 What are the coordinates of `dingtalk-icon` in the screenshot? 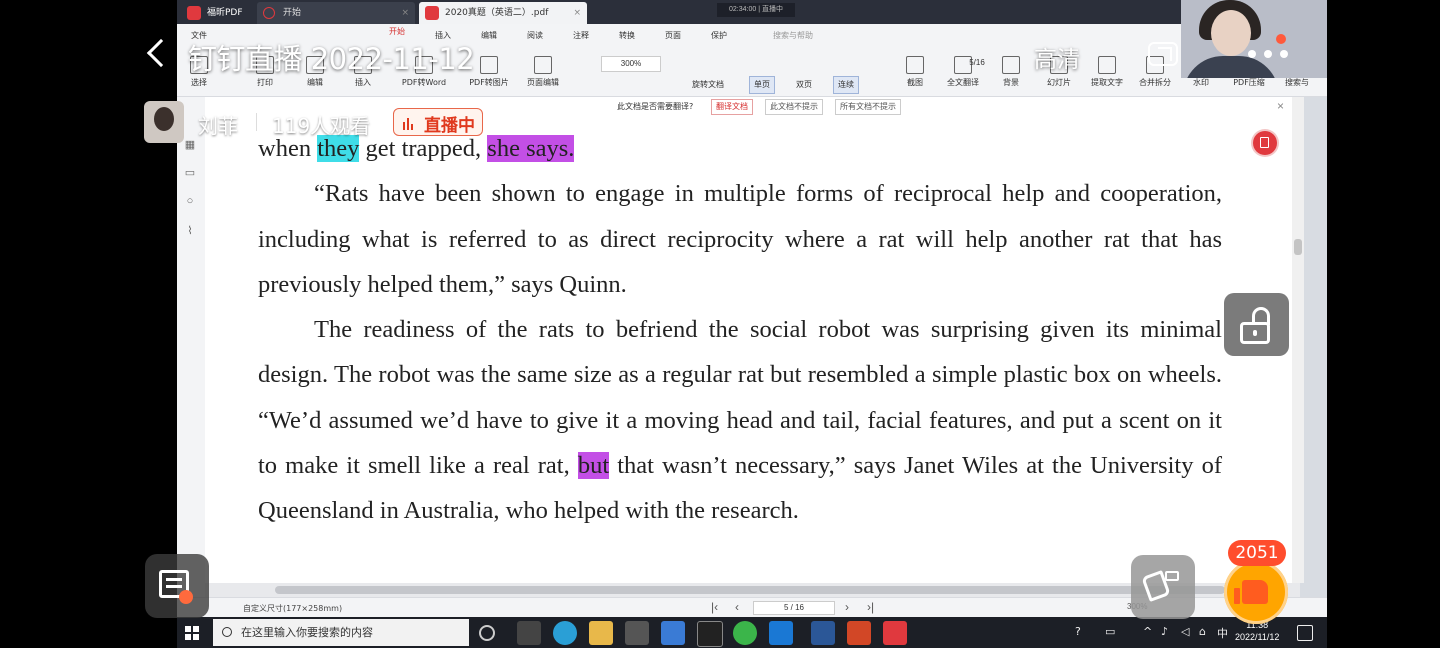 It's located at (781, 633).